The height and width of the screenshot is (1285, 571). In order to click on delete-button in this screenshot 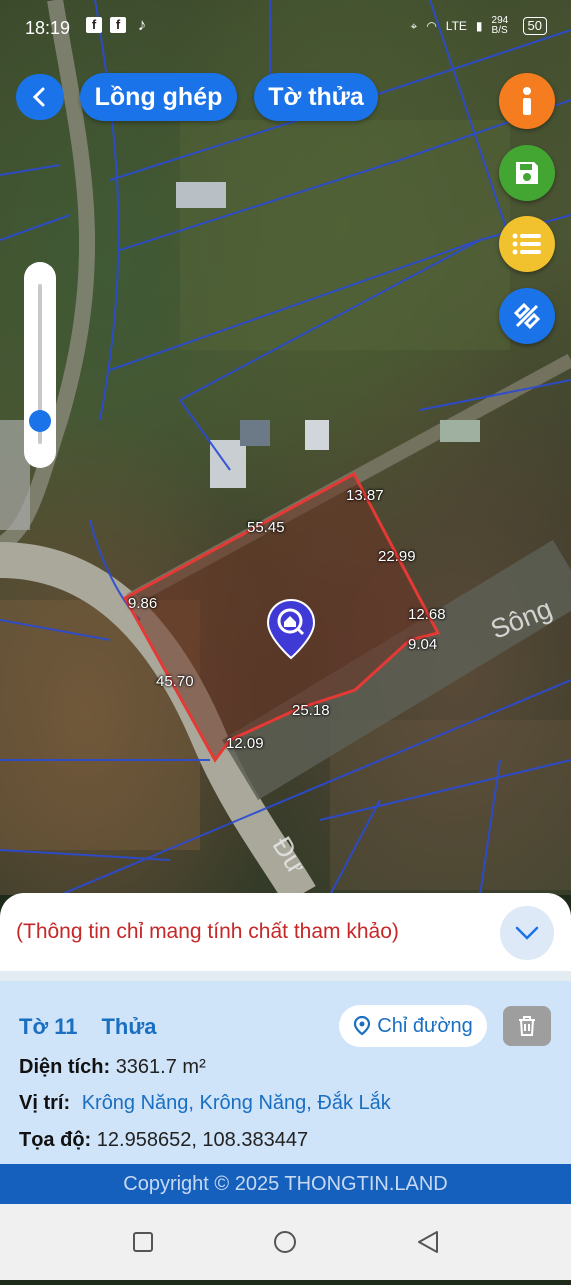, I will do `click(527, 1026)`.